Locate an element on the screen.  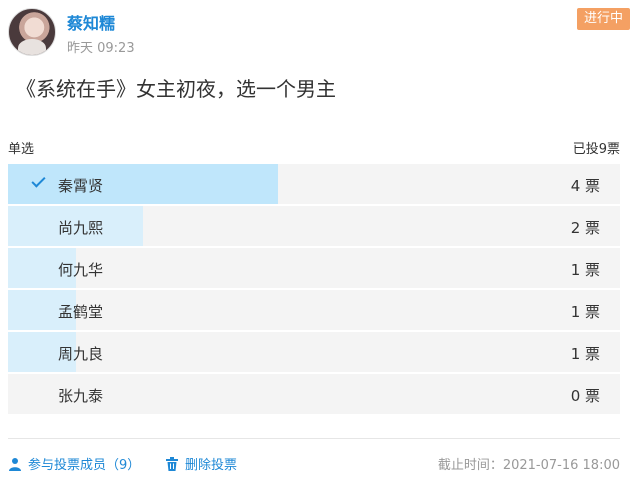
footer-divider is located at coordinates (314, 438).